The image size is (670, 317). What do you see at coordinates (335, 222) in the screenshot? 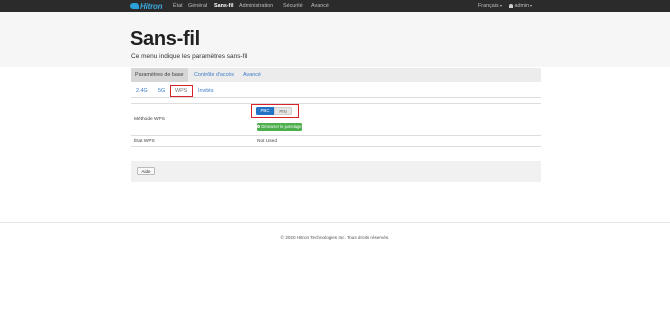
I see `footer-divider` at bounding box center [335, 222].